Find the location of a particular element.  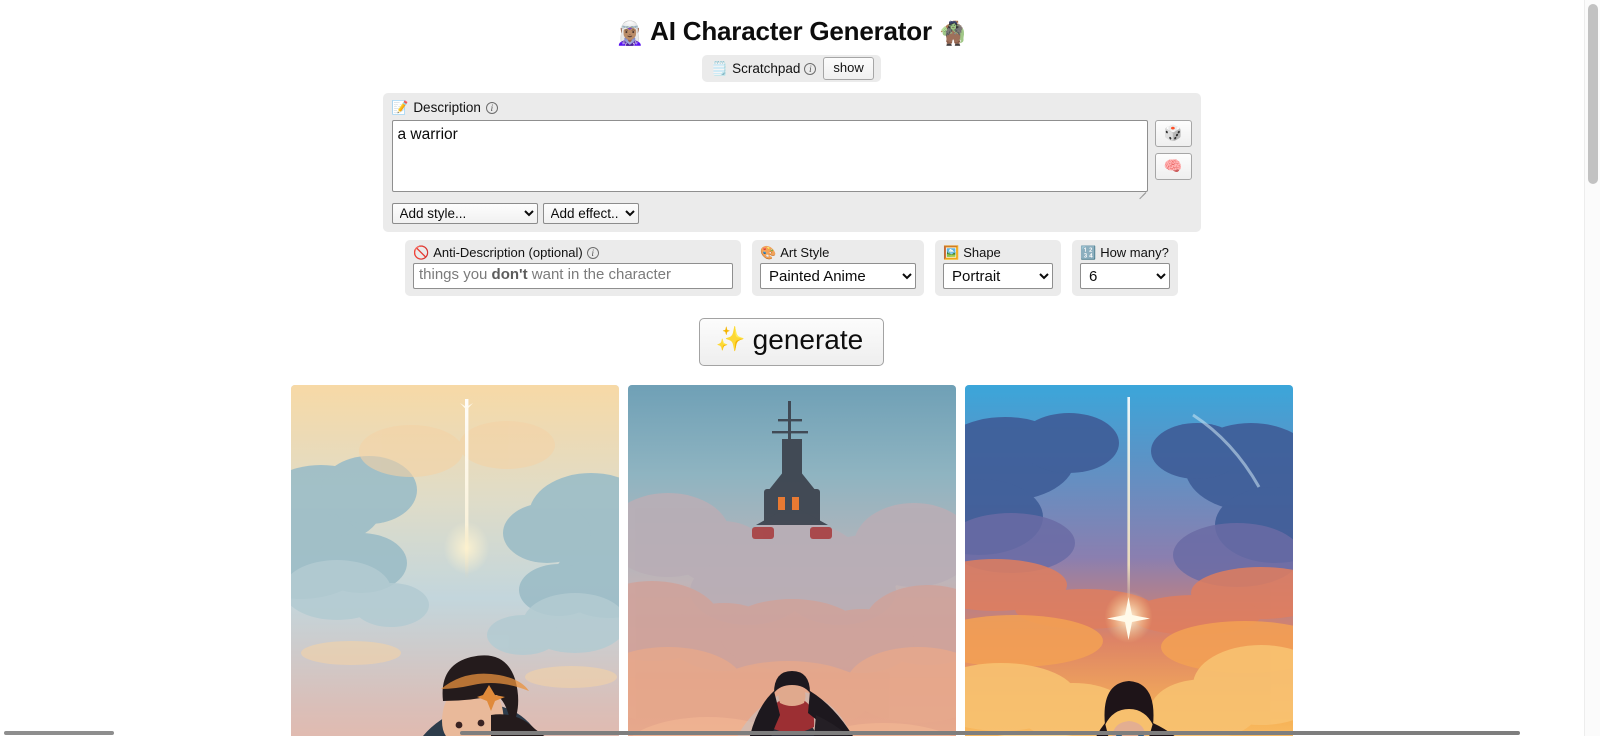

shape-box: 🖼️ Shape Portrait is located at coordinates (998, 268).